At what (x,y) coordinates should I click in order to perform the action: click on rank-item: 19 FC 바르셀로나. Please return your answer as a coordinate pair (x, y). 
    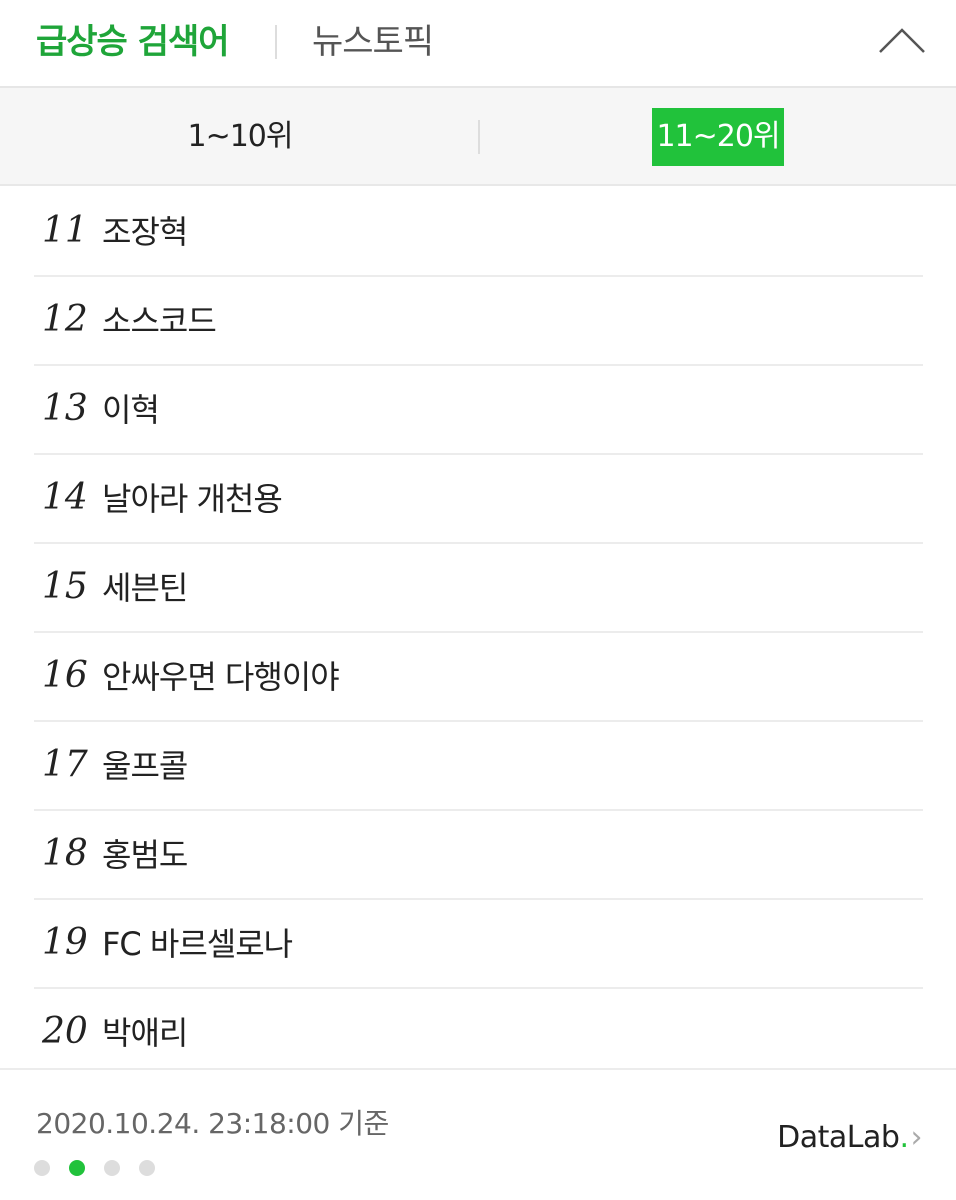
    Looking at the image, I should click on (478, 944).